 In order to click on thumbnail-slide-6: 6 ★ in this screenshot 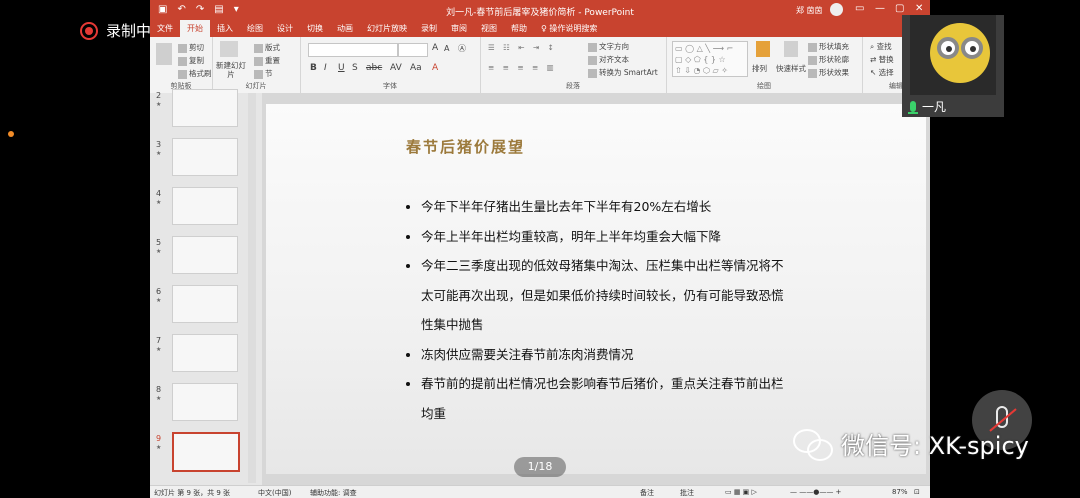, I will do `click(206, 304)`.